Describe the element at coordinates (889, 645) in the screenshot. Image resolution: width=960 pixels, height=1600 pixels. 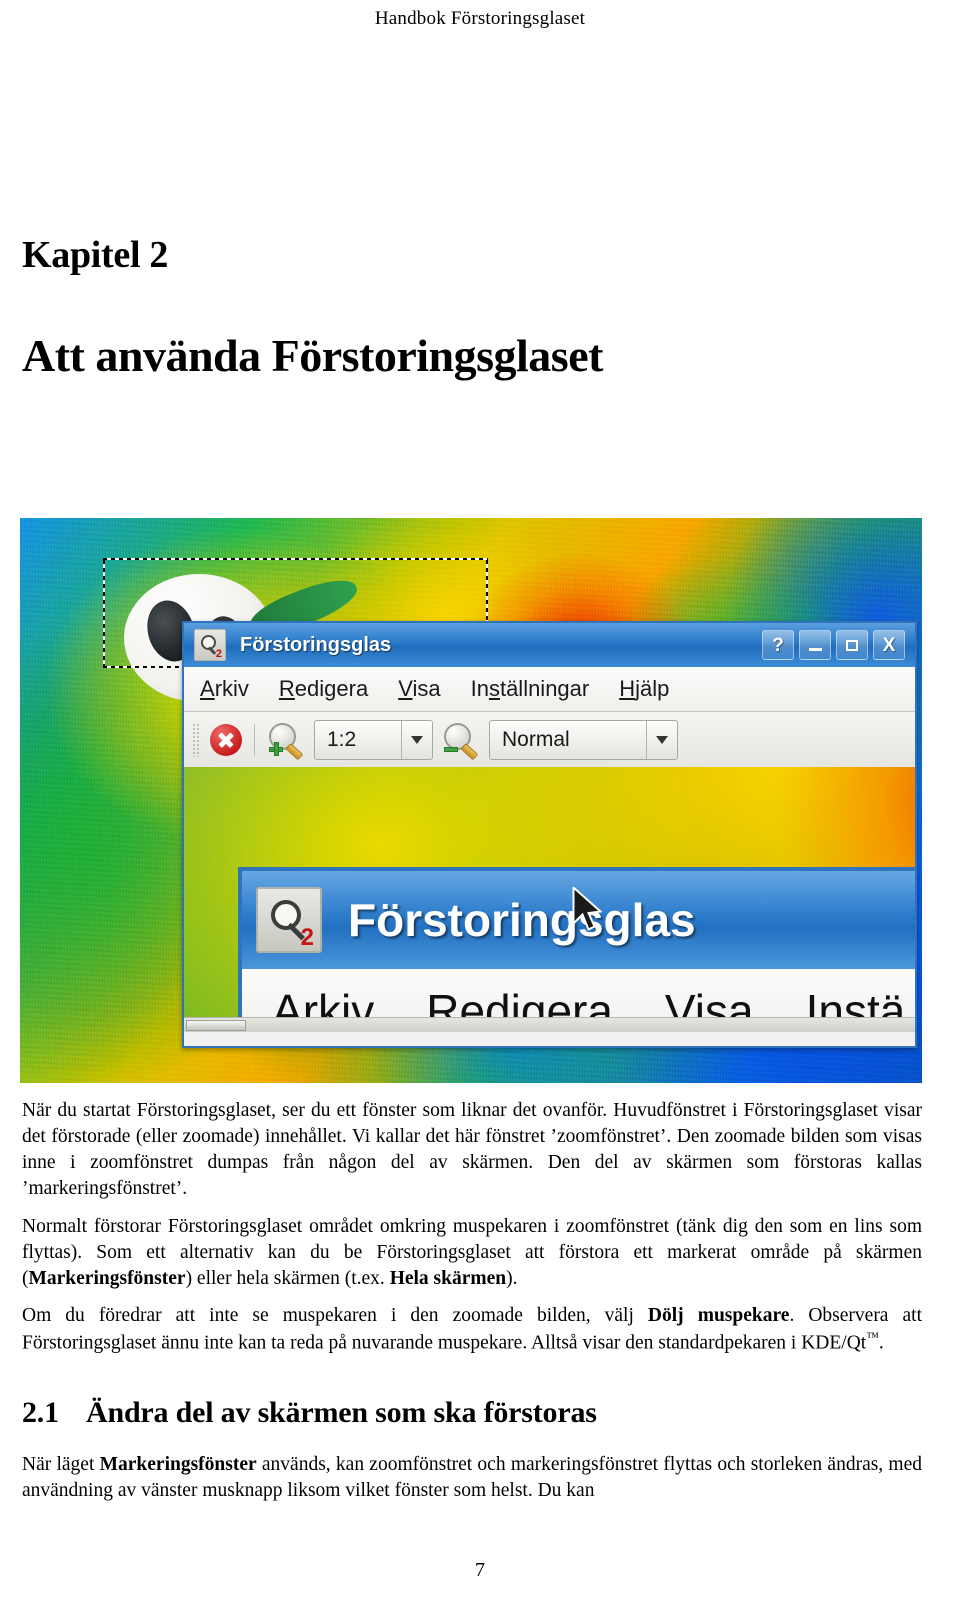
I see `close-button: X` at that location.